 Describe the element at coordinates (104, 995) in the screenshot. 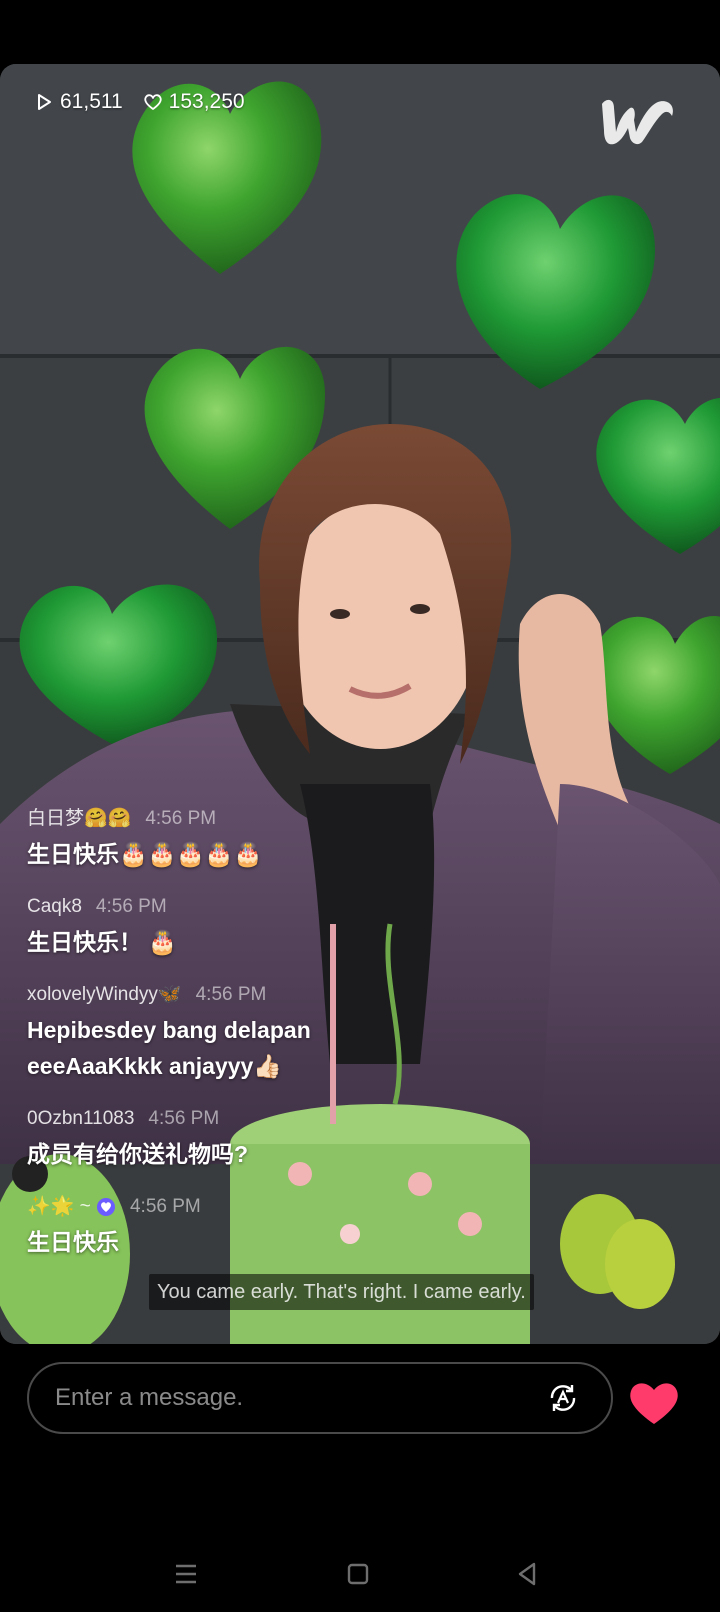

I see `chat-username: xolovelyWindyy🦋` at that location.